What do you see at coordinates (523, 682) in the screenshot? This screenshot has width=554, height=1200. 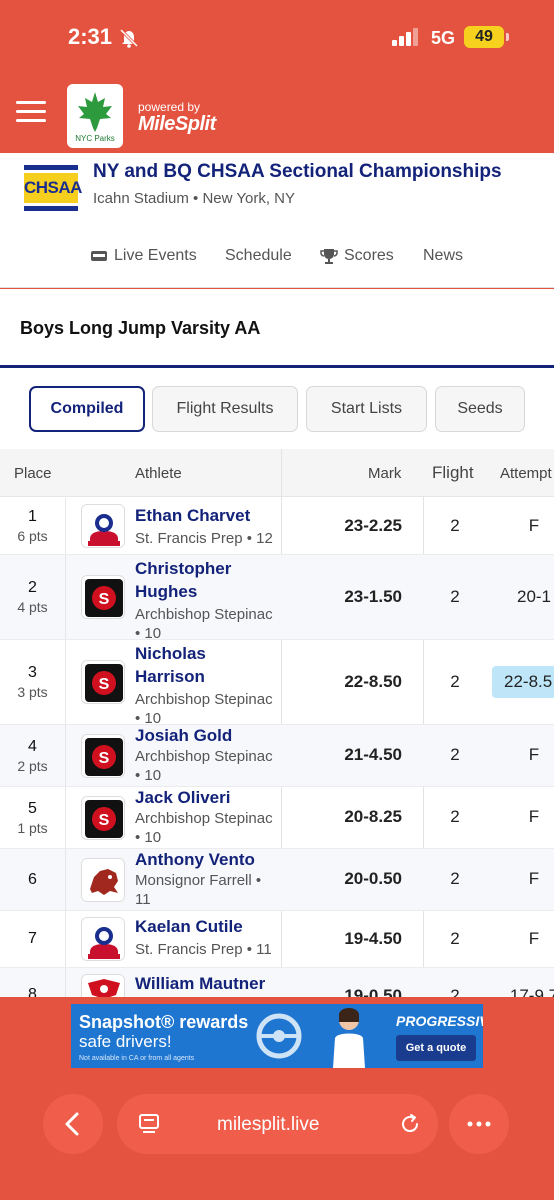 I see `attempt-highlighted: 22-8.5` at bounding box center [523, 682].